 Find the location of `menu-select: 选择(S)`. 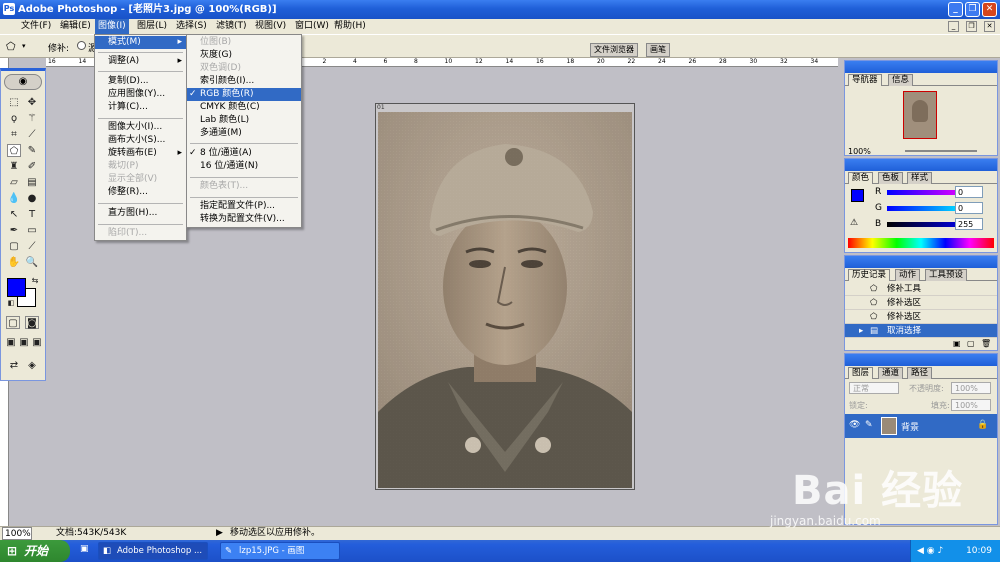

menu-select: 选择(S) is located at coordinates (191, 26).